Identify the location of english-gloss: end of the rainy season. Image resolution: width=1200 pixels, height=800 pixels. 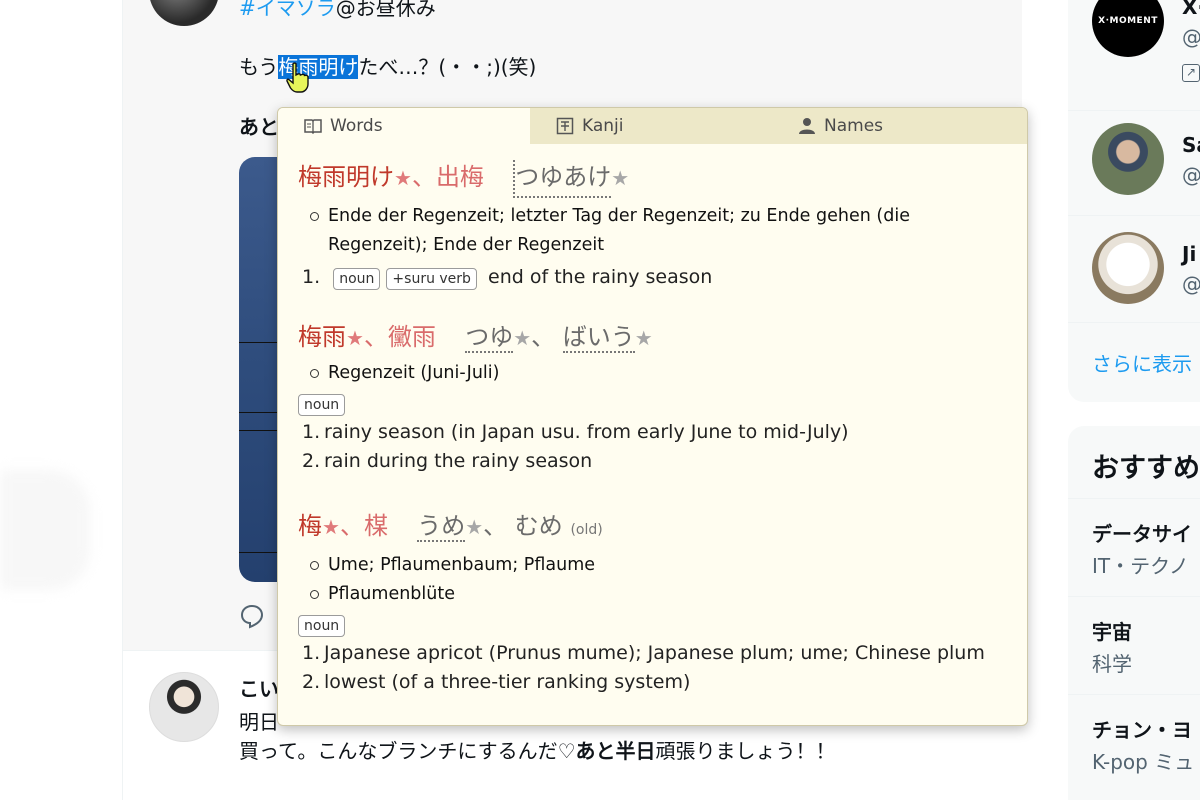
(600, 277).